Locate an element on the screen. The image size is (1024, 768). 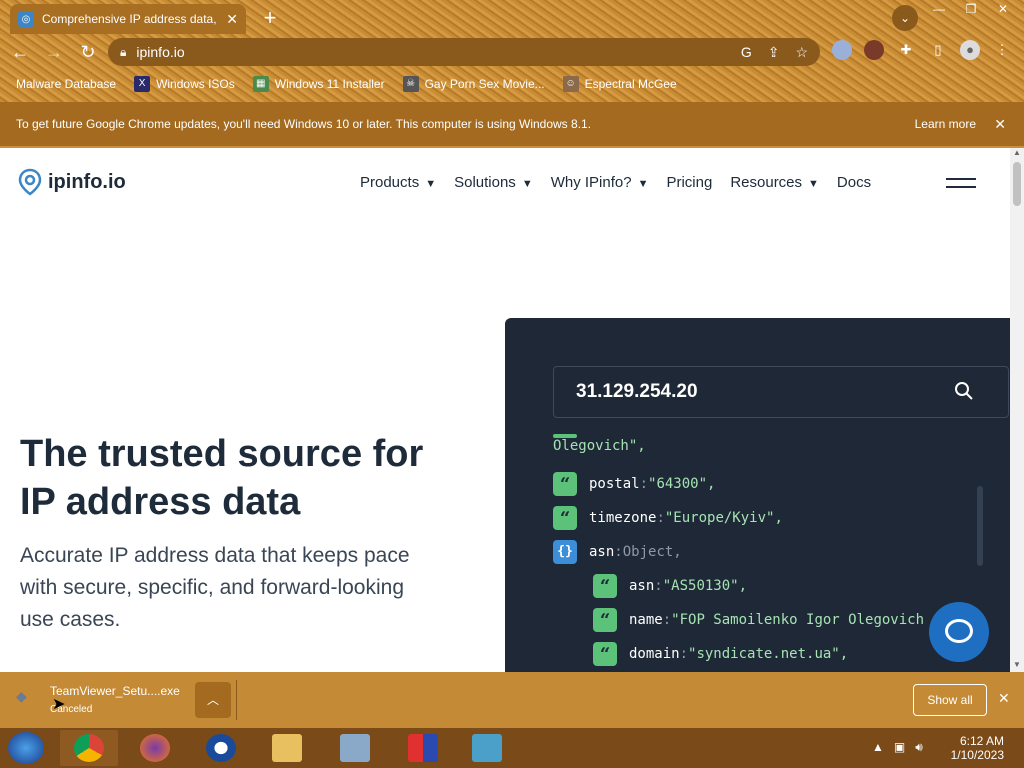
star-icon: ☆ is located at coordinates (801, 52).